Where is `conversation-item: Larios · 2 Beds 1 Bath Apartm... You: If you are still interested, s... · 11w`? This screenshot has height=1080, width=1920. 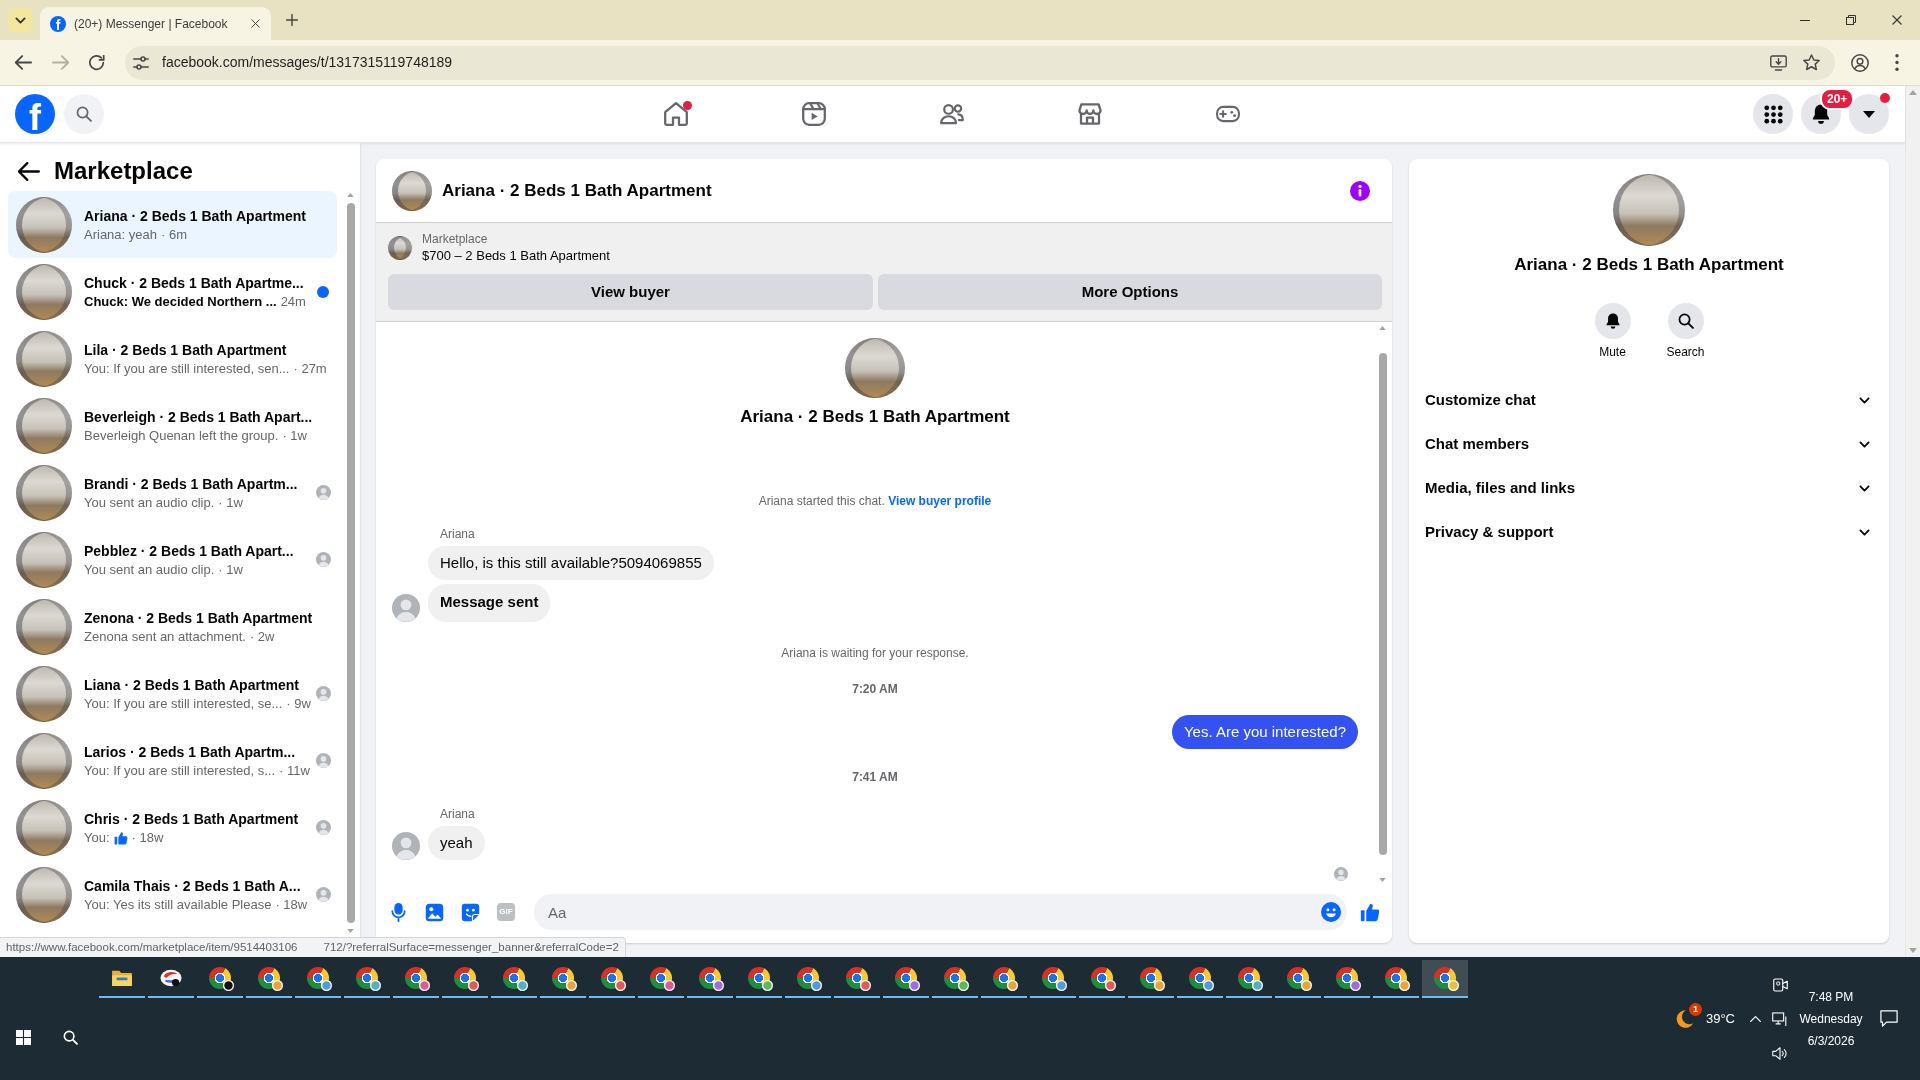 conversation-item: Larios · 2 Beds 1 Bath Apartm... You: If you are still interested, s... · 11w is located at coordinates (172, 760).